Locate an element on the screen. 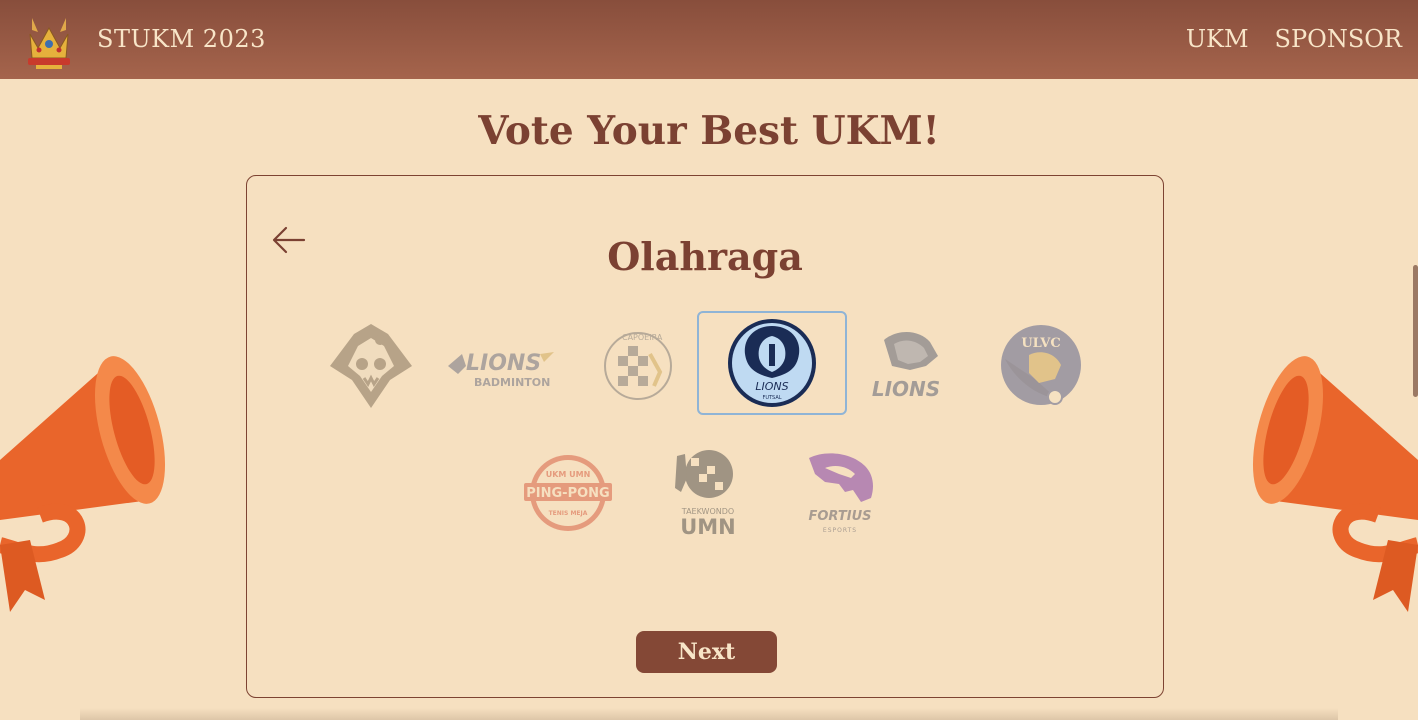 The height and width of the screenshot is (720, 1418). ukm-sub: ESPORTS is located at coordinates (840, 530).